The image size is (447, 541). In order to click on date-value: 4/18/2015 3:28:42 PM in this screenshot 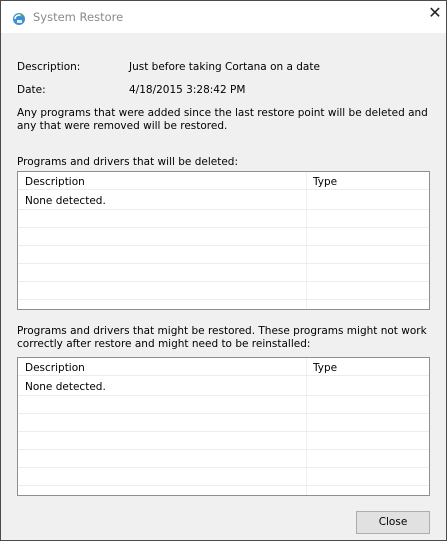, I will do `click(187, 90)`.